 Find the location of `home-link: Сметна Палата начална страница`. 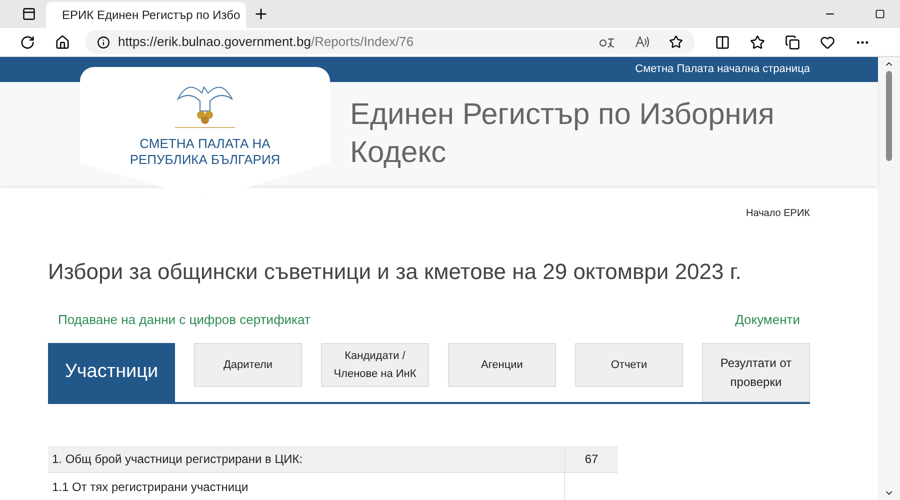

home-link: Сметна Палата начална страница is located at coordinates (722, 69).